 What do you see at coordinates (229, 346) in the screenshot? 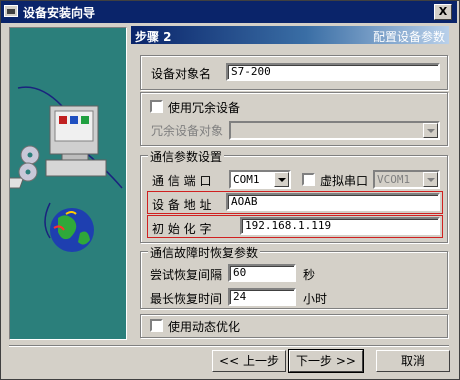
I see `footer-divider` at bounding box center [229, 346].